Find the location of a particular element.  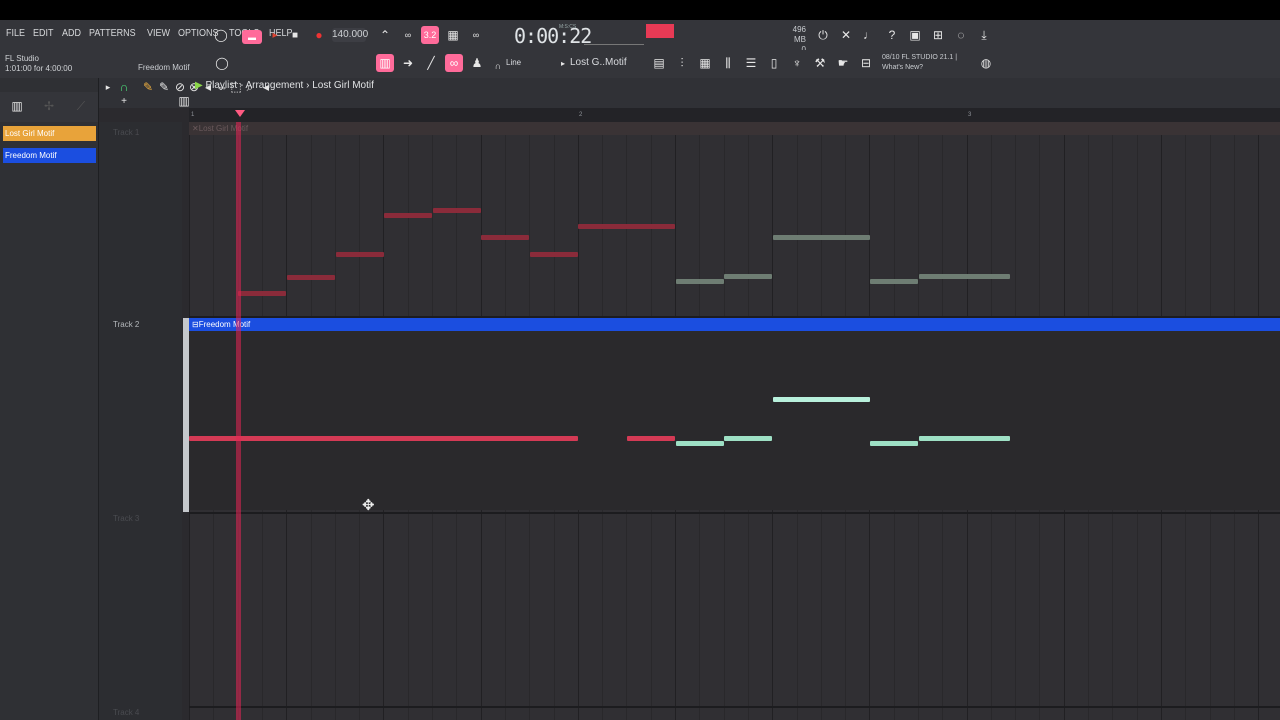

menu-view: VIEW is located at coordinates (158, 33).